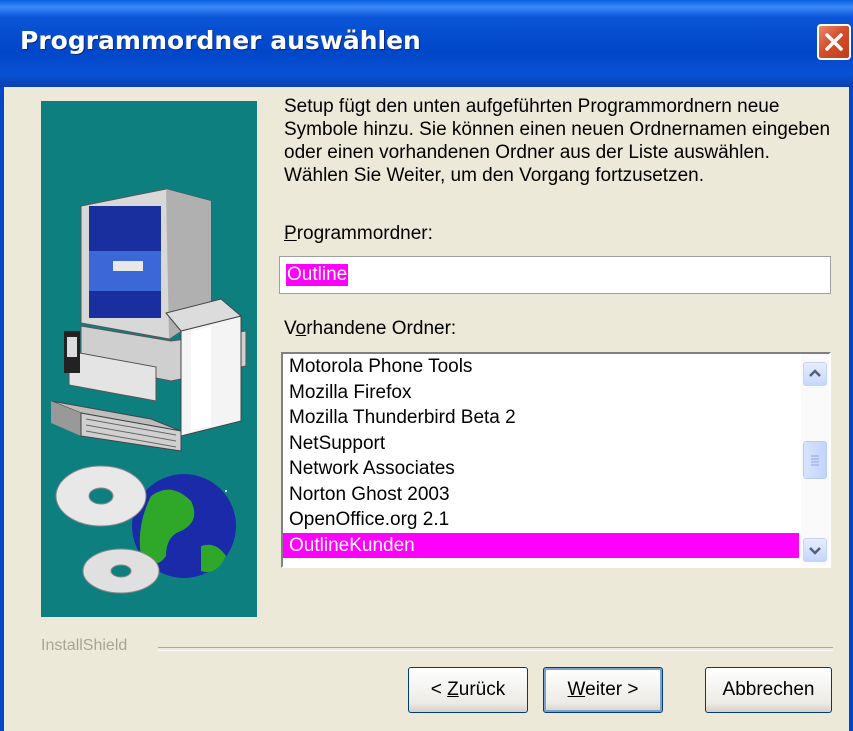 This screenshot has height=731, width=853. What do you see at coordinates (84, 645) in the screenshot?
I see `installshield-brand: InstallShield` at bounding box center [84, 645].